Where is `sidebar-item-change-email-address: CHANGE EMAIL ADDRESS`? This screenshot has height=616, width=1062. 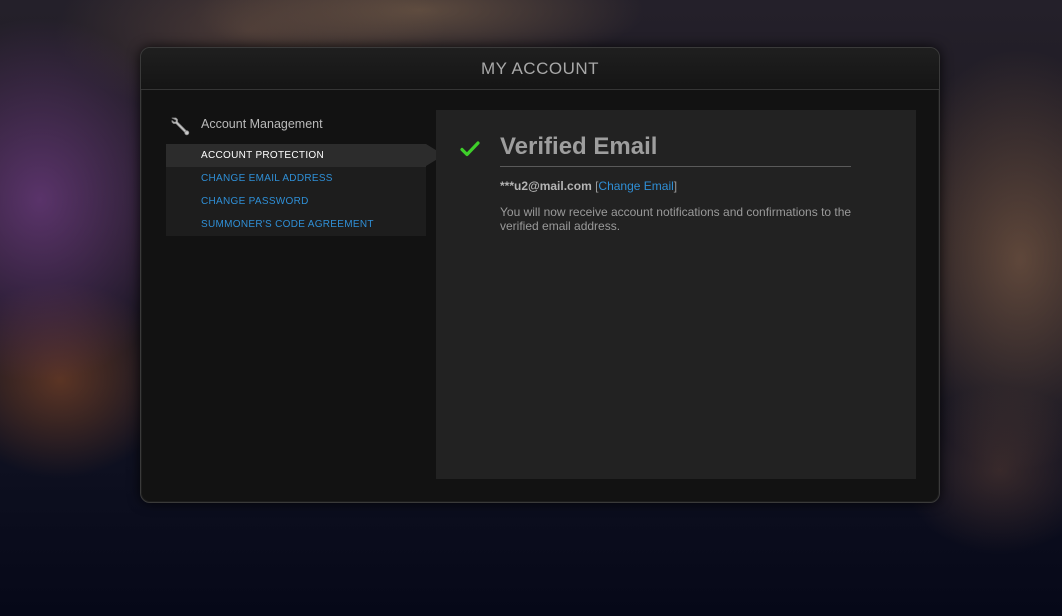
sidebar-item-change-email-address: CHANGE EMAIL ADDRESS is located at coordinates (296, 178).